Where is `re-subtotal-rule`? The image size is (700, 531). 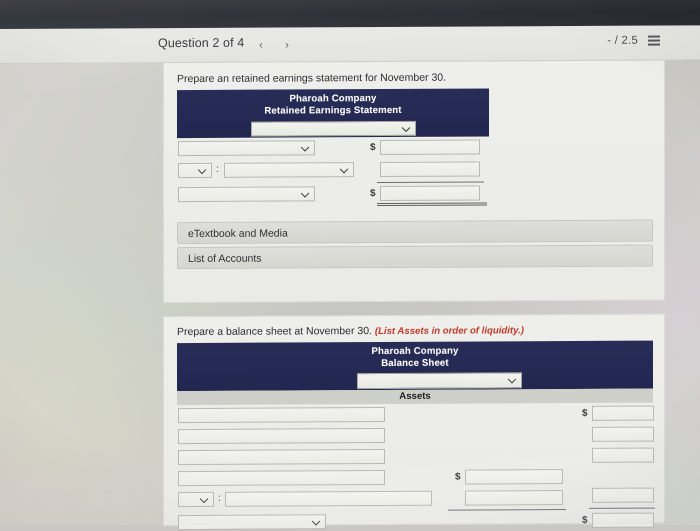 re-subtotal-rule is located at coordinates (430, 182).